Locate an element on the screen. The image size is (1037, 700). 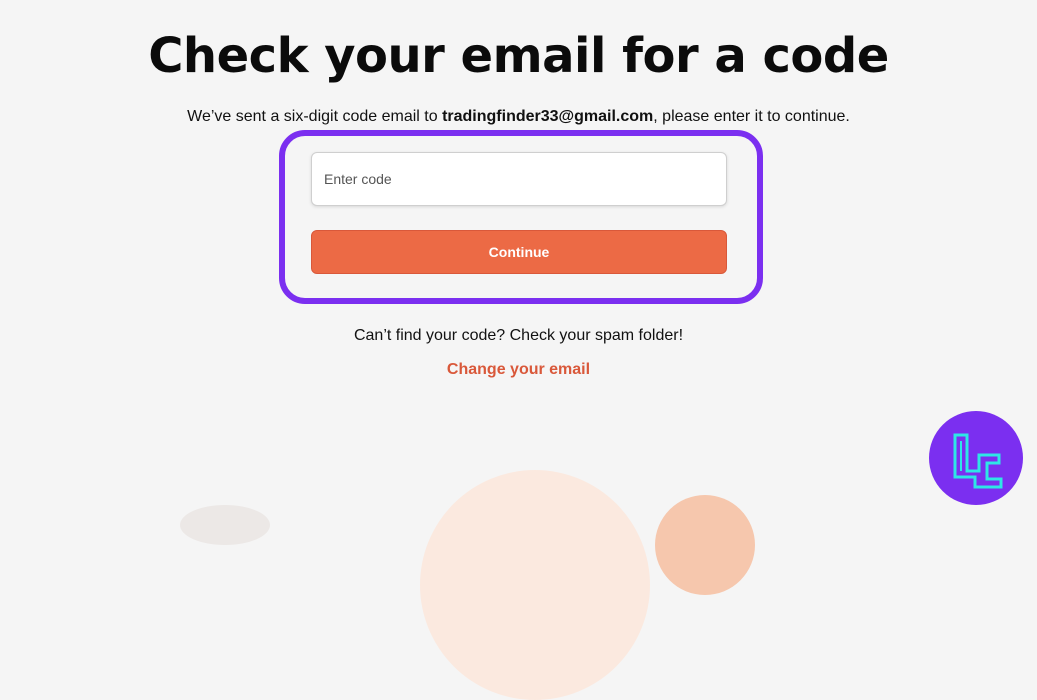
subtitle-prefix: We’ve sent a six-digit code email to is located at coordinates (315, 116).